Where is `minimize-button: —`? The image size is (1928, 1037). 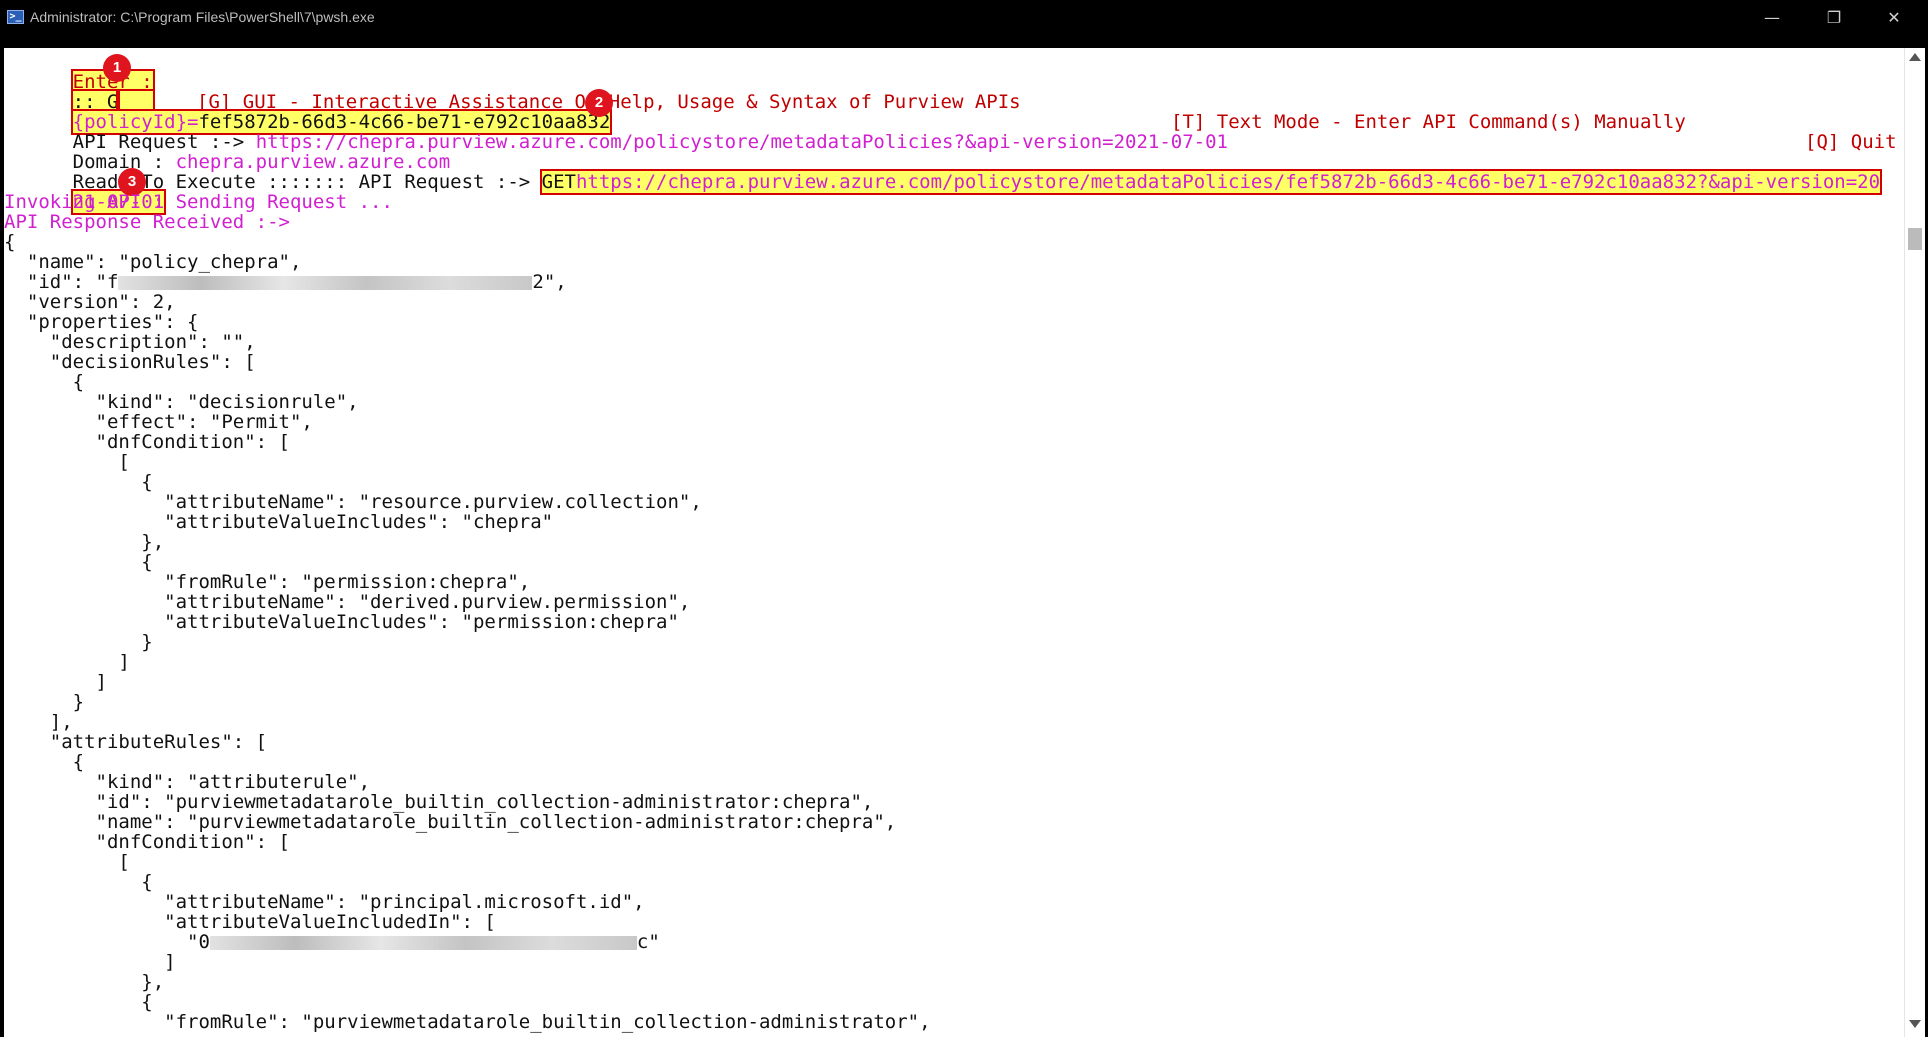 minimize-button: — is located at coordinates (1772, 18).